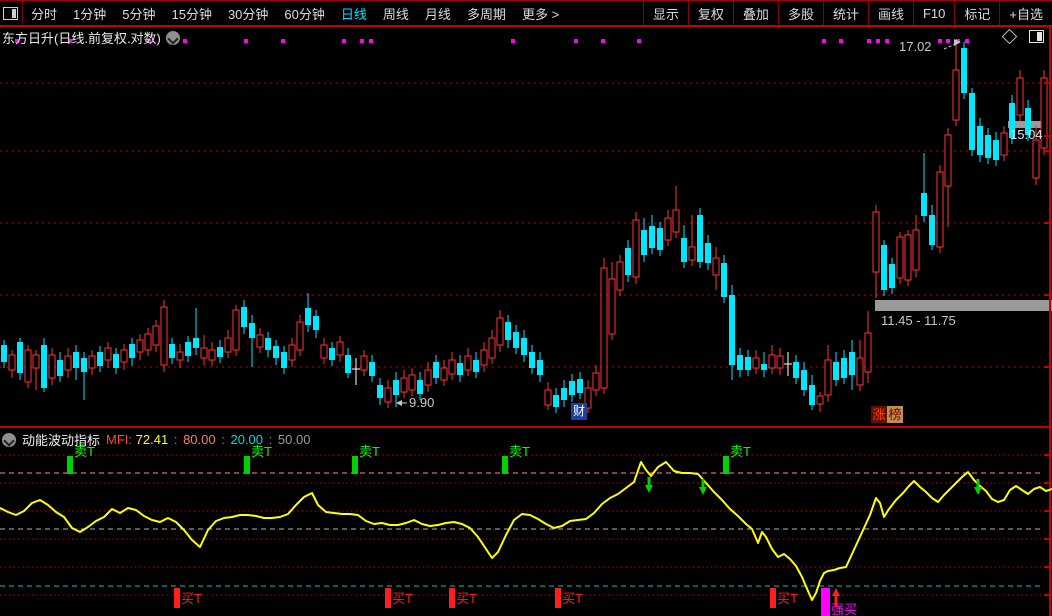 The height and width of the screenshot is (616, 1052). What do you see at coordinates (703, 491) in the screenshot?
I see `down-arrow-head` at bounding box center [703, 491].